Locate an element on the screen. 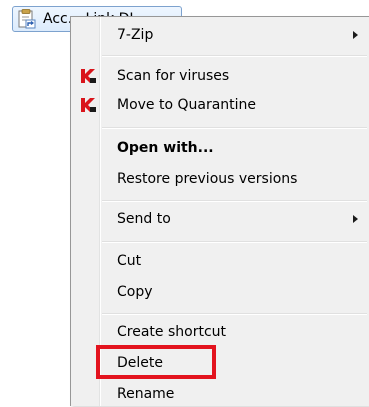 The width and height of the screenshot is (369, 407). menu-item-label: Scan for viruses is located at coordinates (173, 76).